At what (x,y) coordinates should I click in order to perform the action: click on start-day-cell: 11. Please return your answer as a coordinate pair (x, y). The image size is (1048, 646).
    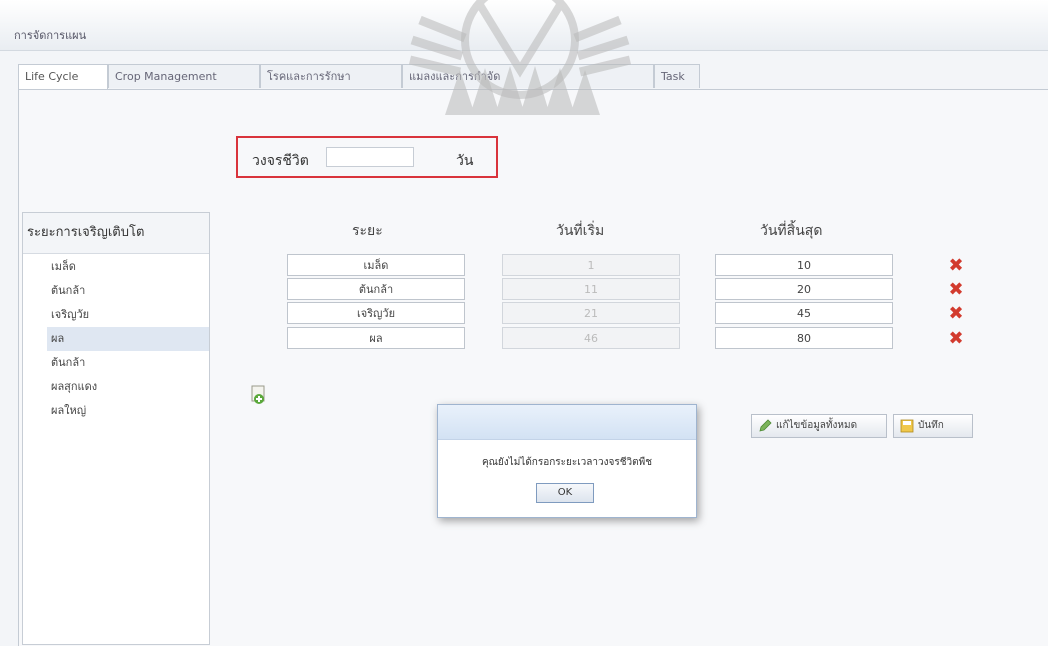
    Looking at the image, I should click on (591, 289).